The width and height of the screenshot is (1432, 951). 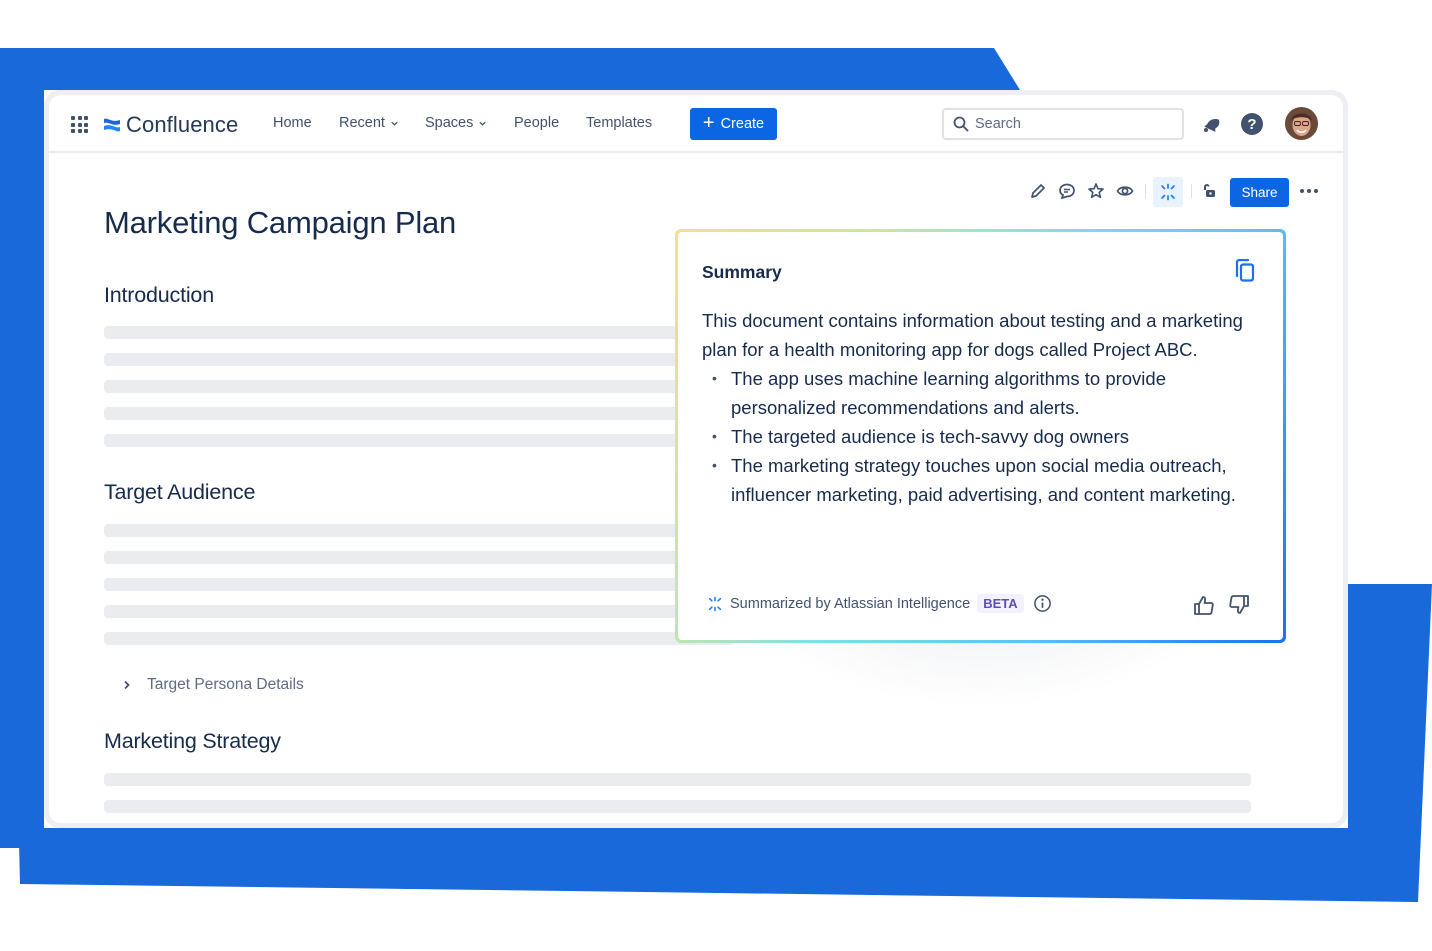 I want to click on nav-recent-label: Recent, so click(x=362, y=123).